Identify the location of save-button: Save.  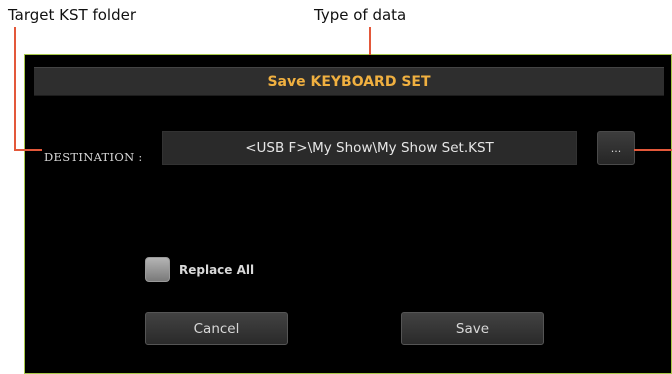
(472, 328).